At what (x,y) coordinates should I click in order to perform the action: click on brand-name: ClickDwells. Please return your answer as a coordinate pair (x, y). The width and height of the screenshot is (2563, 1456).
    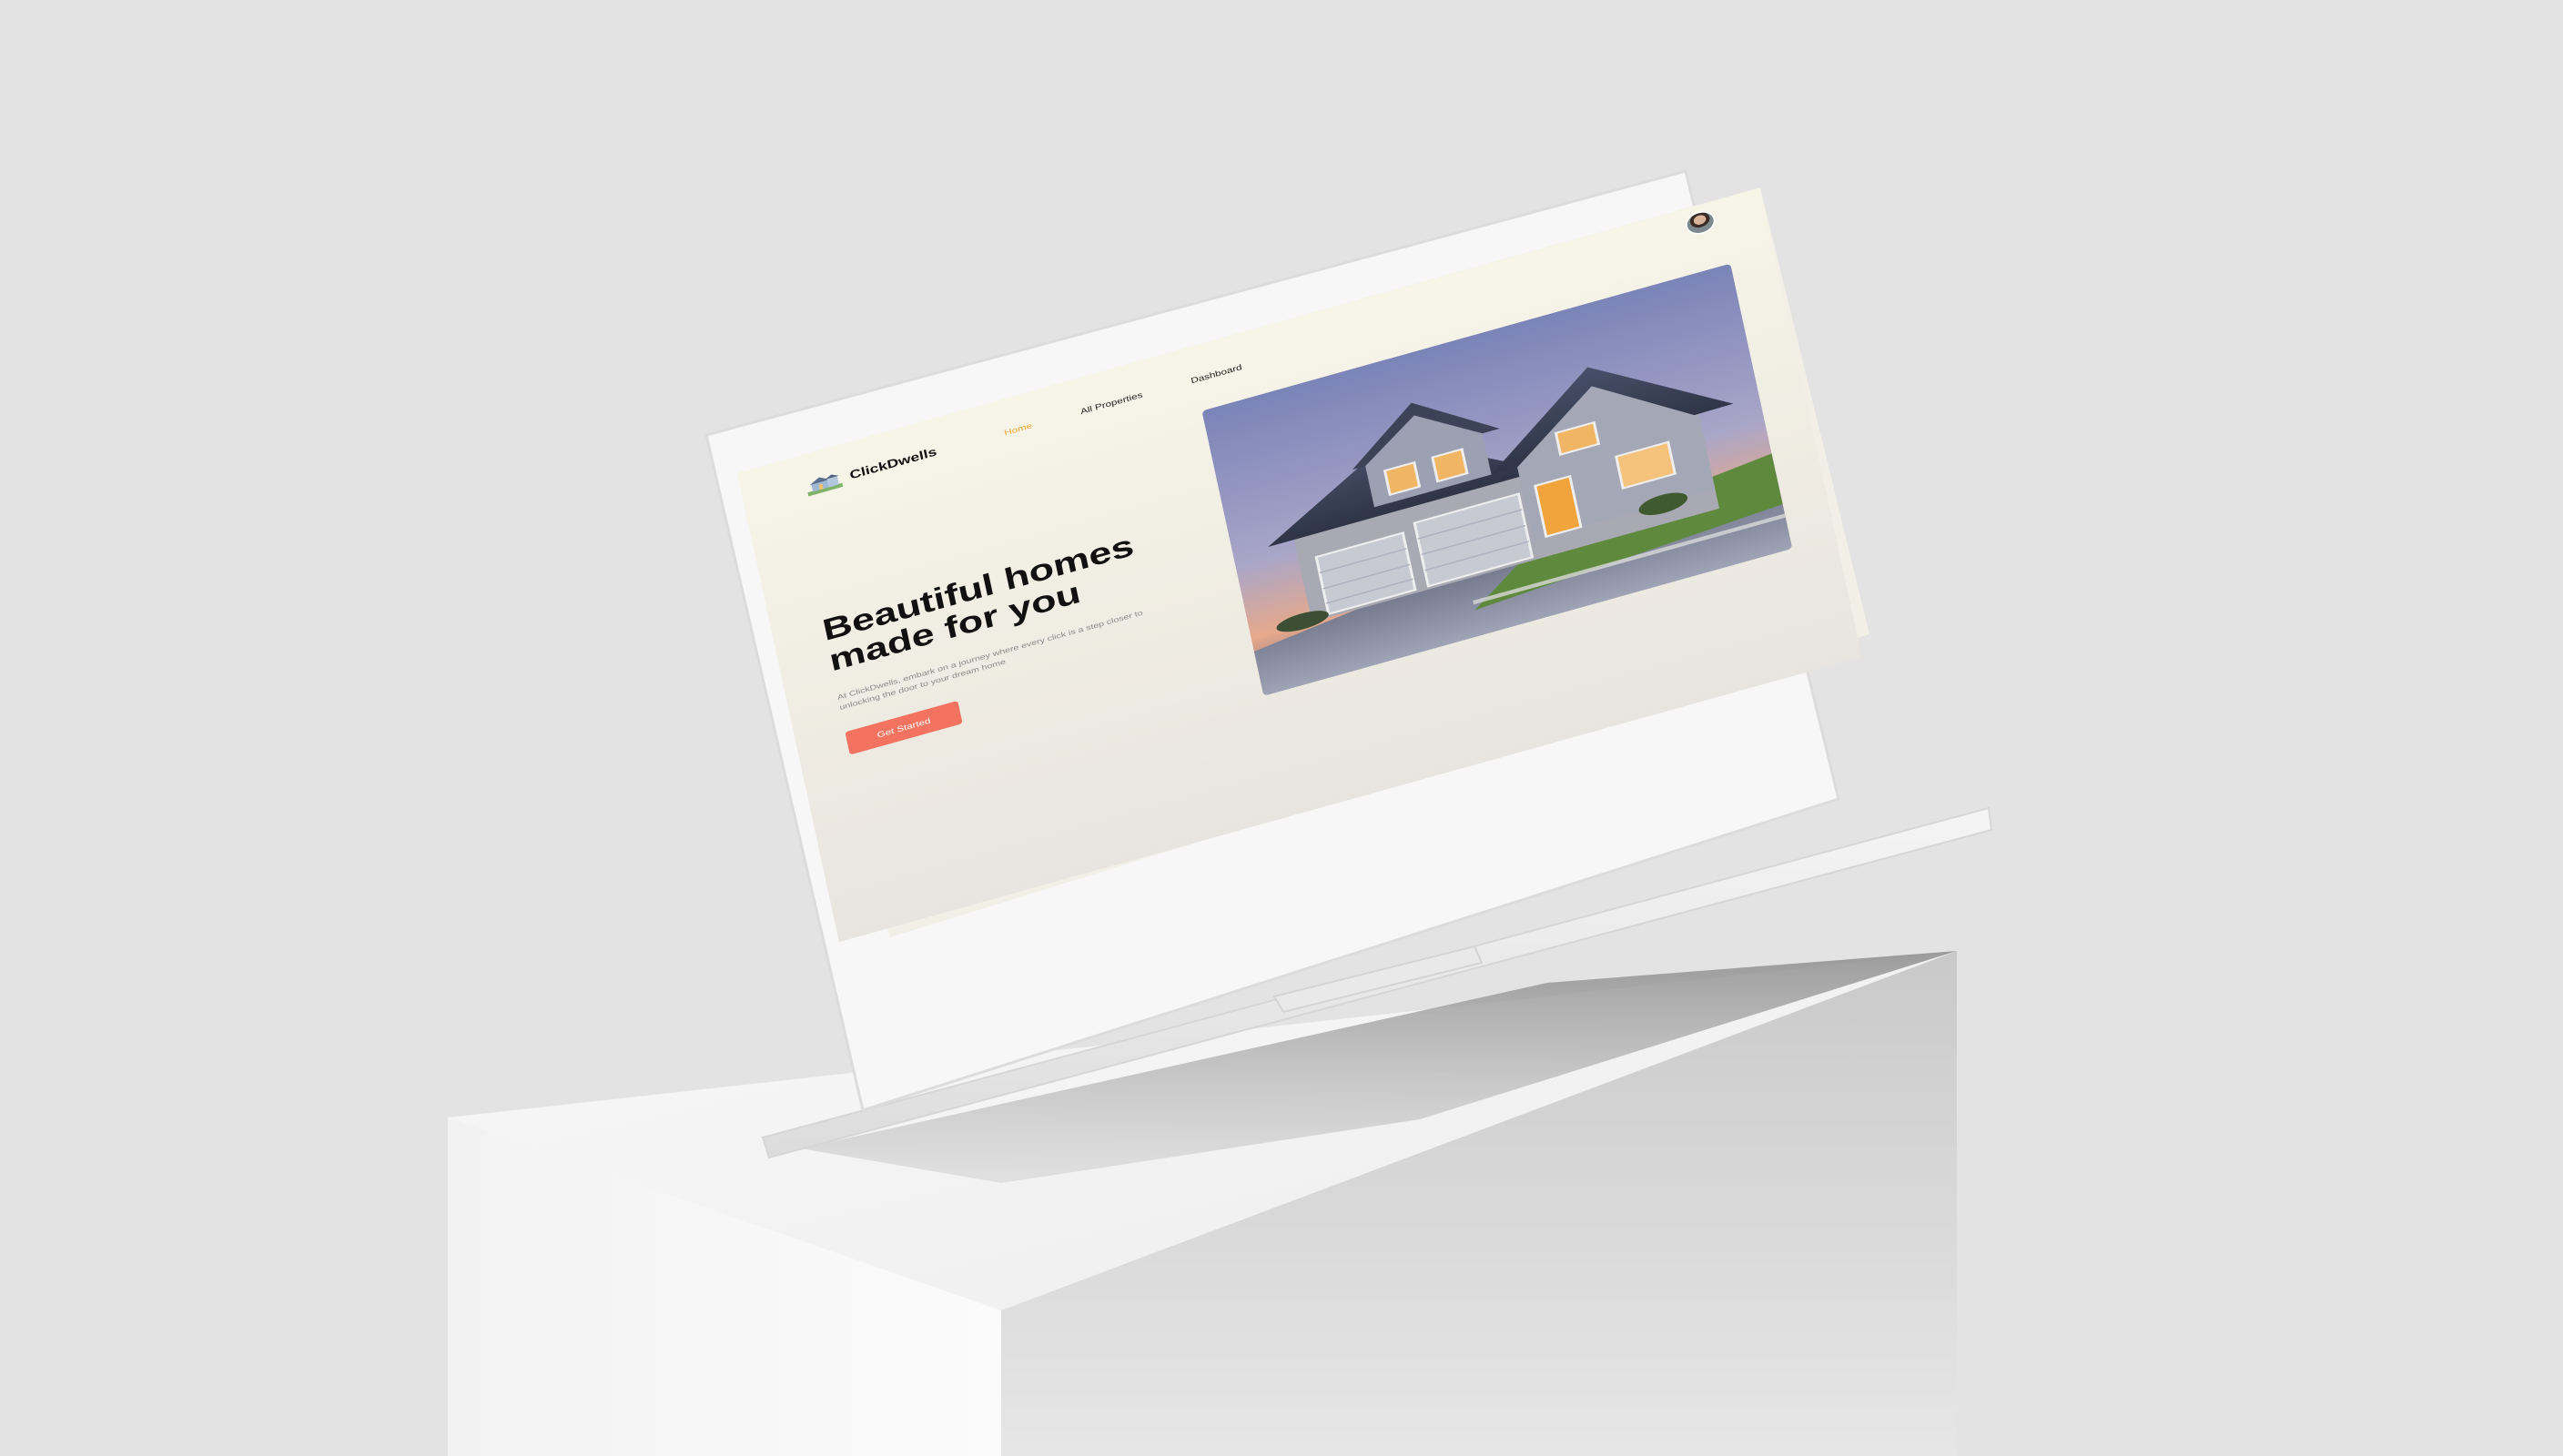
    Looking at the image, I should click on (893, 463).